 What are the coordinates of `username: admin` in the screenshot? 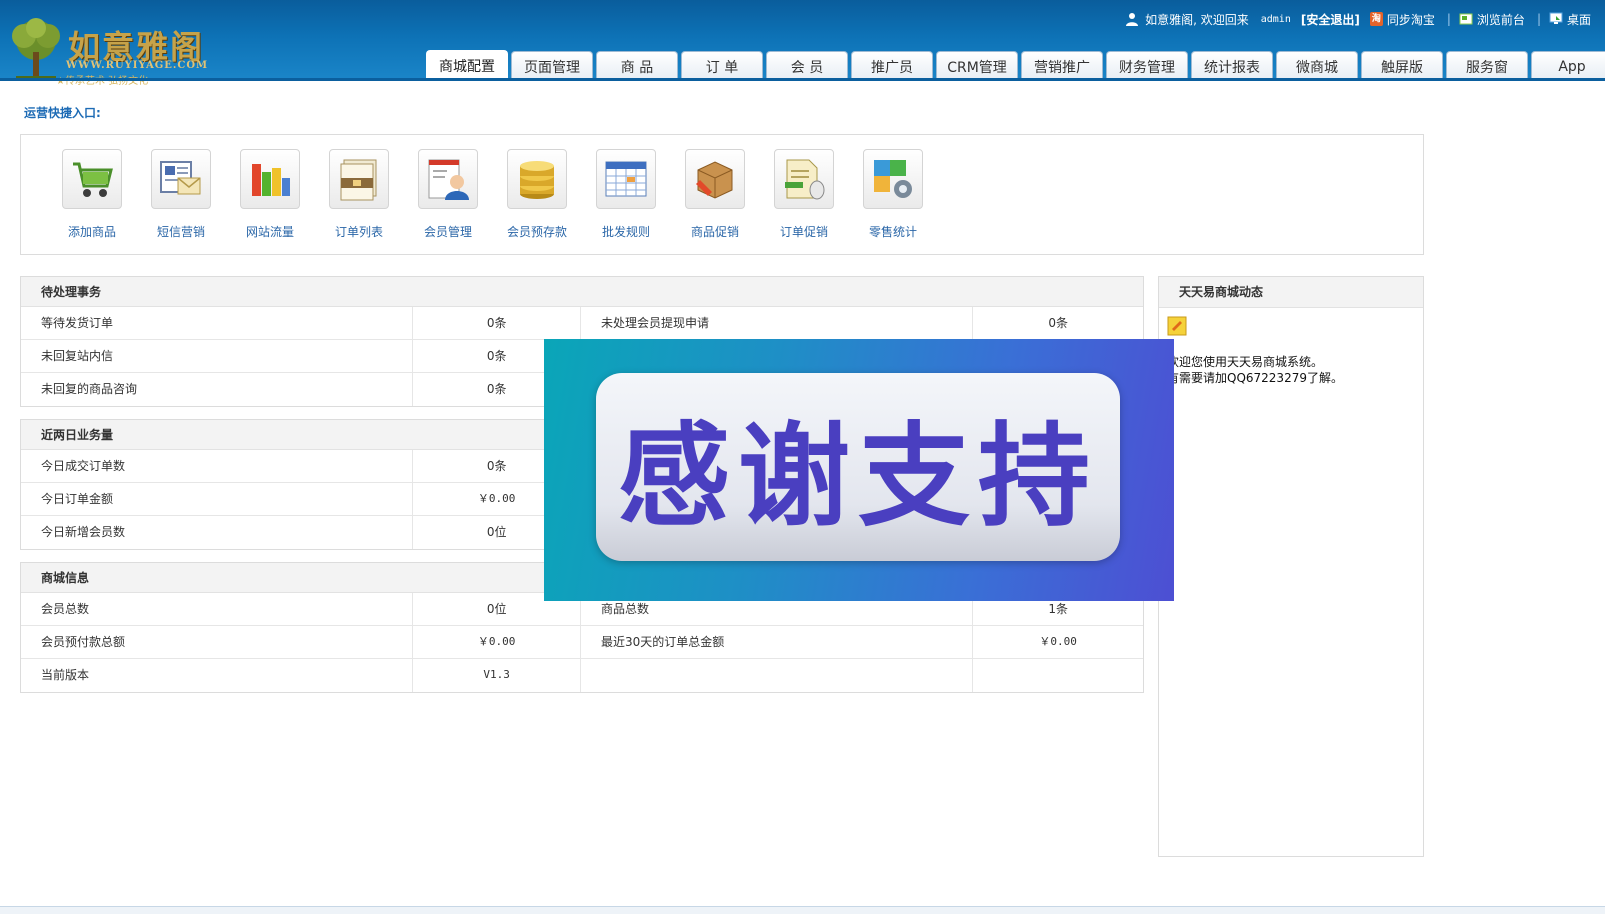 It's located at (1275, 19).